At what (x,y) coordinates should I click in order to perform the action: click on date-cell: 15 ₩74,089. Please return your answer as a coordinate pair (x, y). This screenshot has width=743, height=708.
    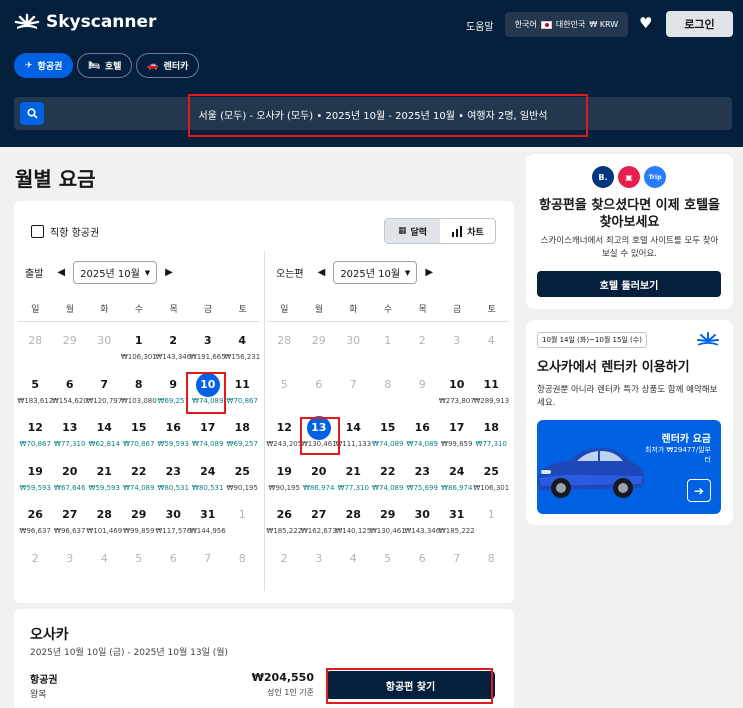
    Looking at the image, I should click on (388, 432).